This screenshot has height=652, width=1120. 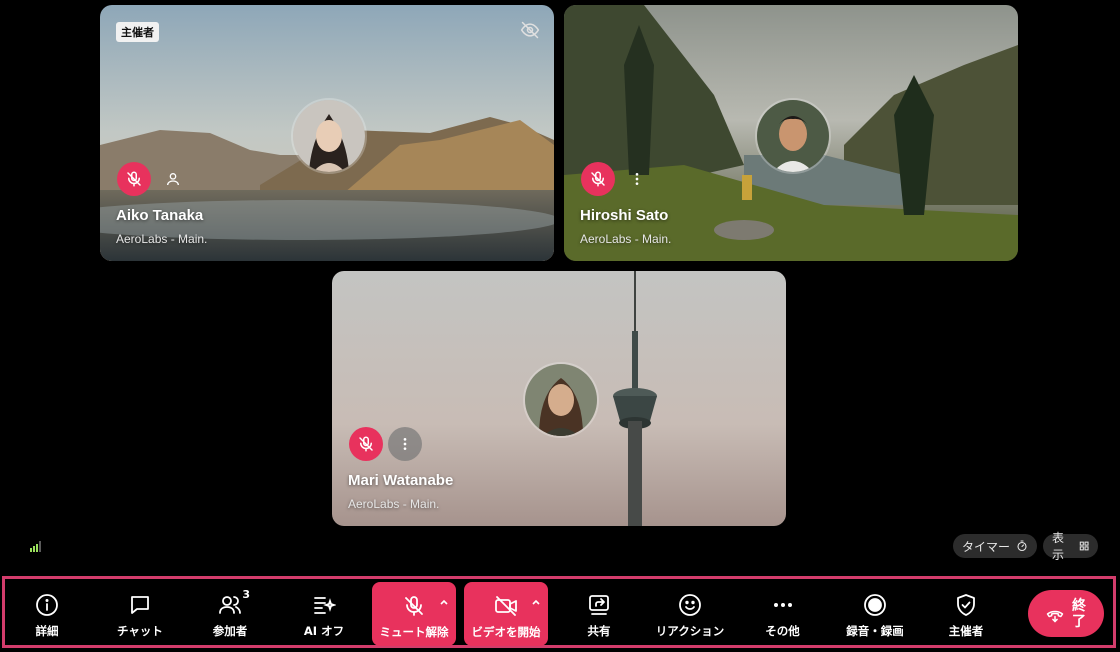 I want to click on reactions-button: リアクション, so click(x=690, y=613).